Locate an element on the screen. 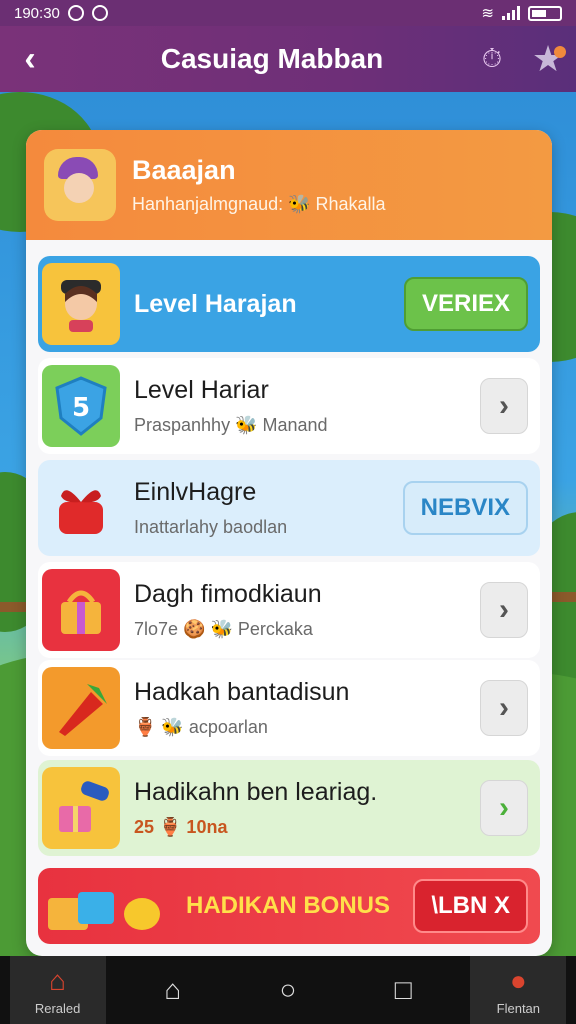  alarm-icon is located at coordinates (99, 13).